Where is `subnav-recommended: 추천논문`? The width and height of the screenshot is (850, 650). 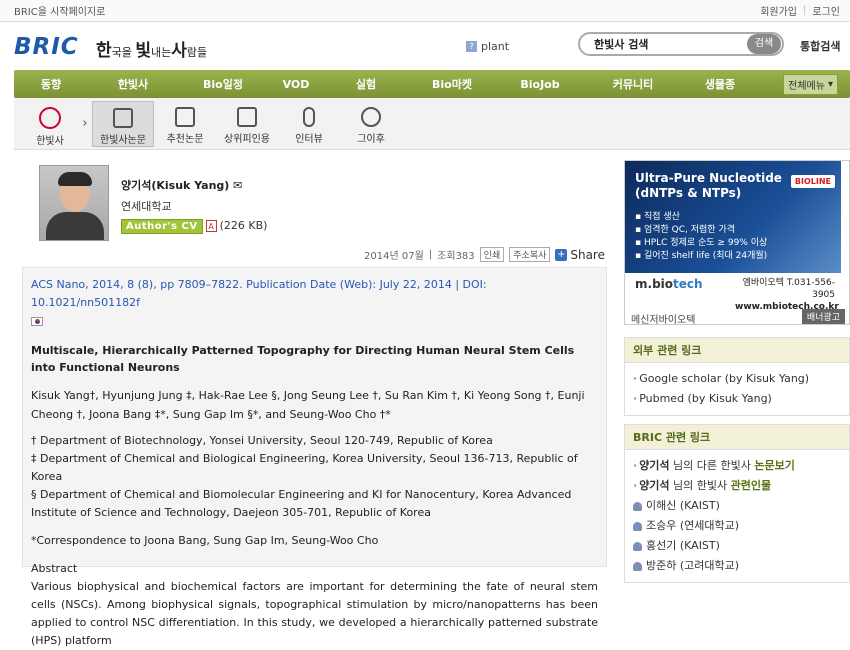 subnav-recommended: 추천논문 is located at coordinates (185, 124).